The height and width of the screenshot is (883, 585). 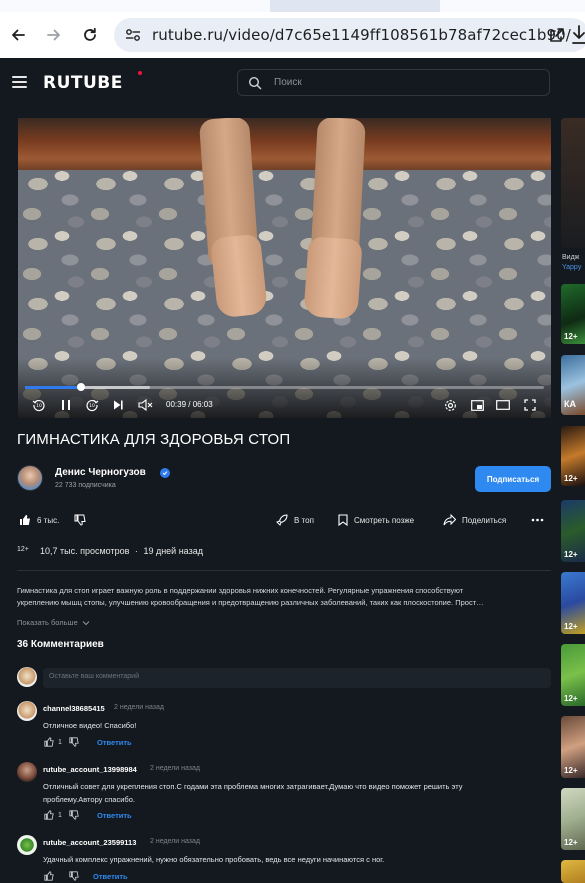 What do you see at coordinates (94, 676) in the screenshot?
I see `comment-input-placeholder: Оставьте ваш комментарий` at bounding box center [94, 676].